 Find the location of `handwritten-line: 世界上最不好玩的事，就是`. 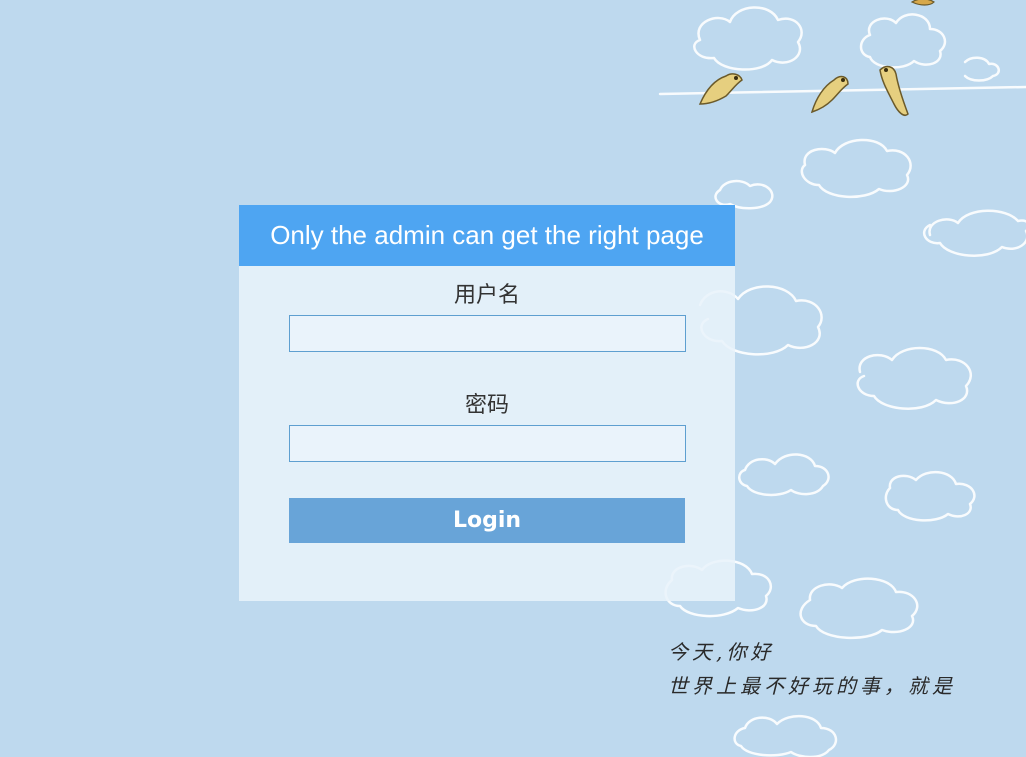

handwritten-line: 世界上最不好玩的事，就是 is located at coordinates (812, 686).